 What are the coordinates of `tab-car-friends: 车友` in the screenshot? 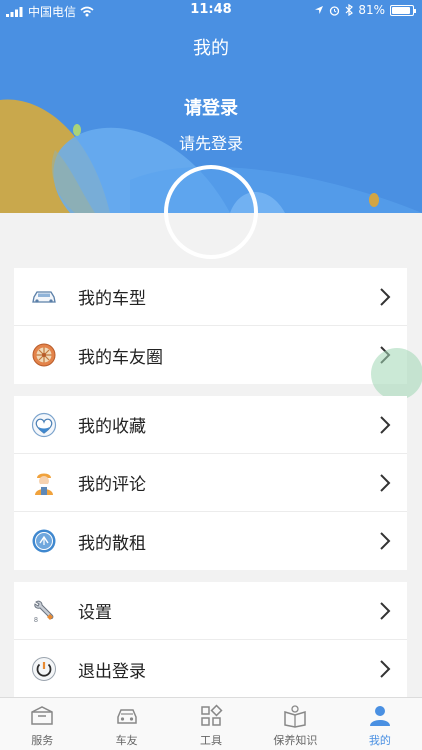 It's located at (126, 724).